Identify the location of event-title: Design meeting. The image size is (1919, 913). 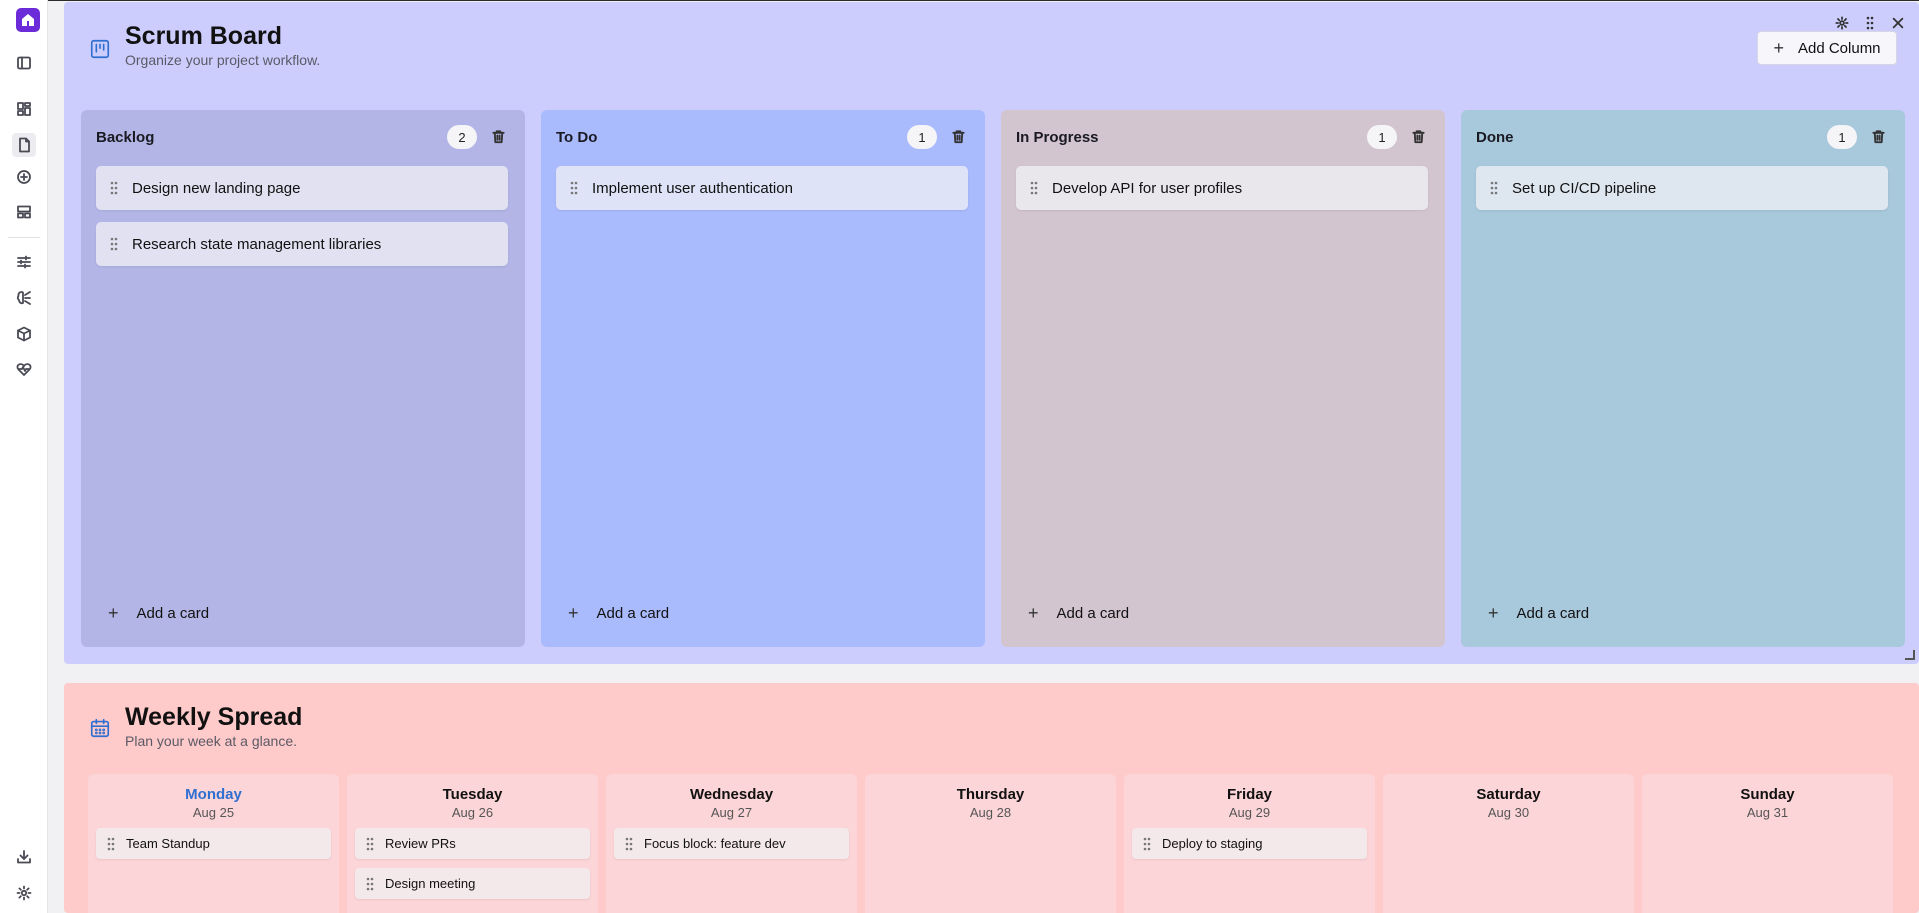
(430, 883).